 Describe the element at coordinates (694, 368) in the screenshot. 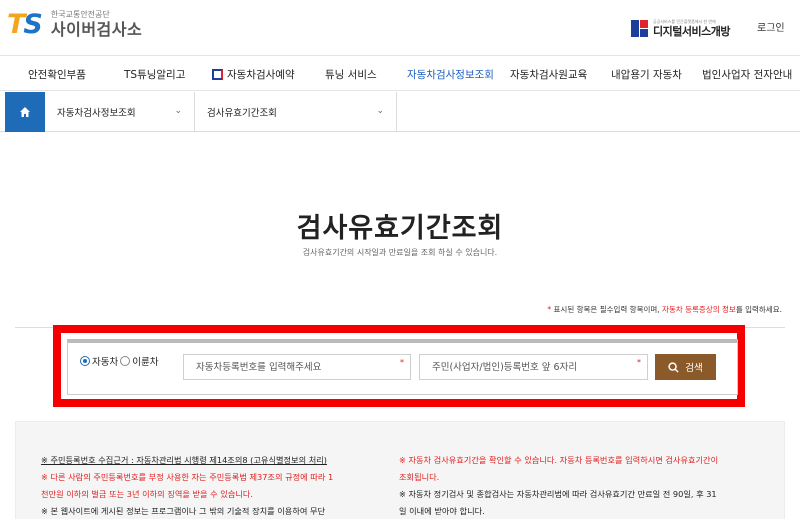

I see `search-button-label: 검색` at that location.